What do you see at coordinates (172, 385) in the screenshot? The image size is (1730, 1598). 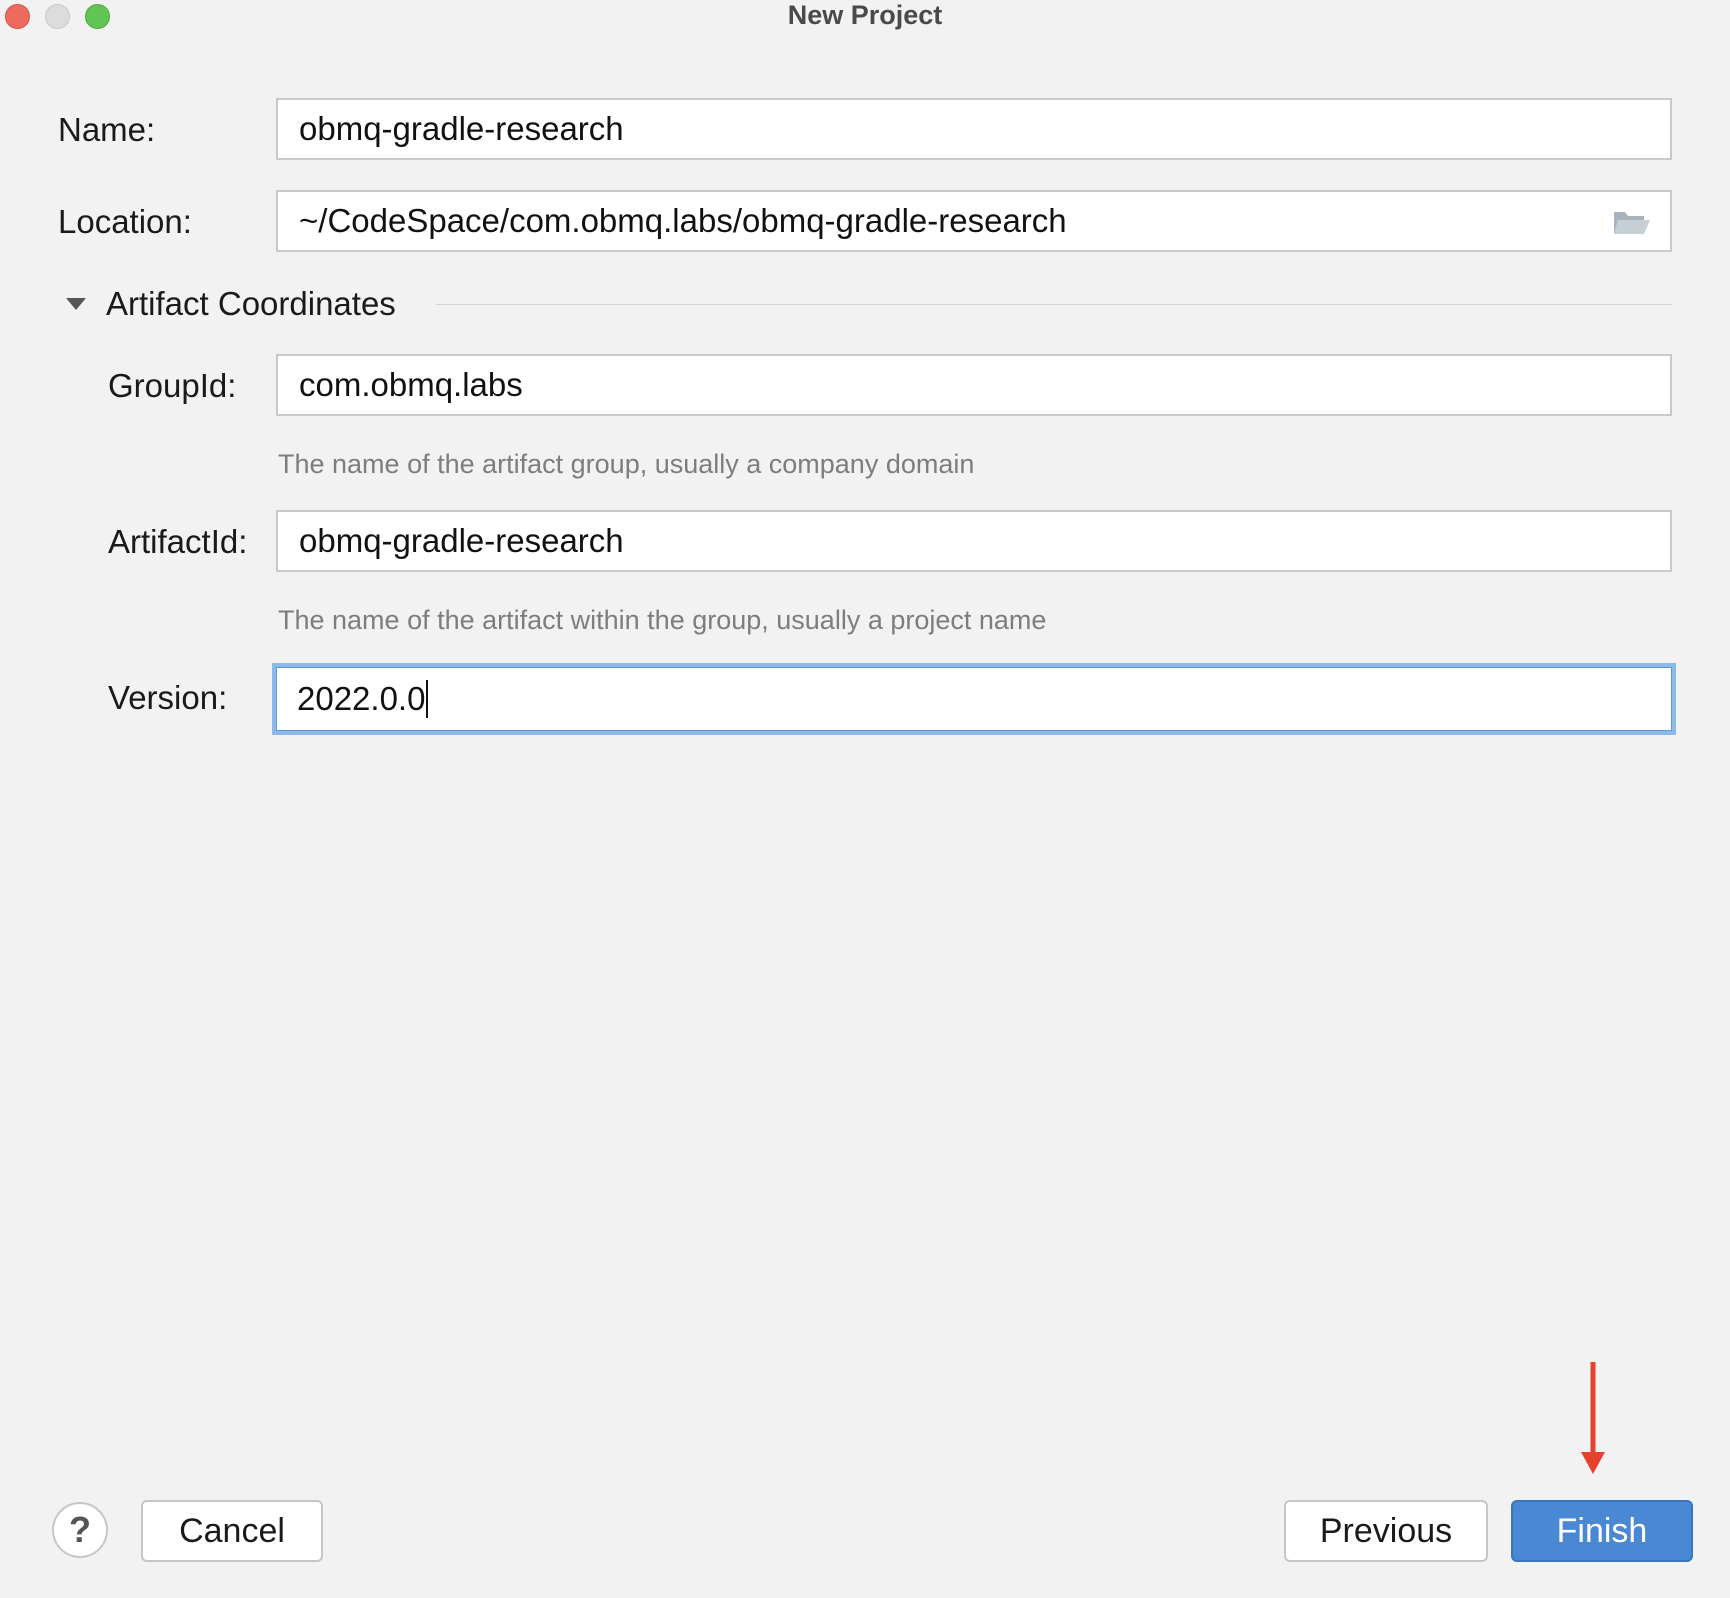 I see `group-id-label: GroupId:` at bounding box center [172, 385].